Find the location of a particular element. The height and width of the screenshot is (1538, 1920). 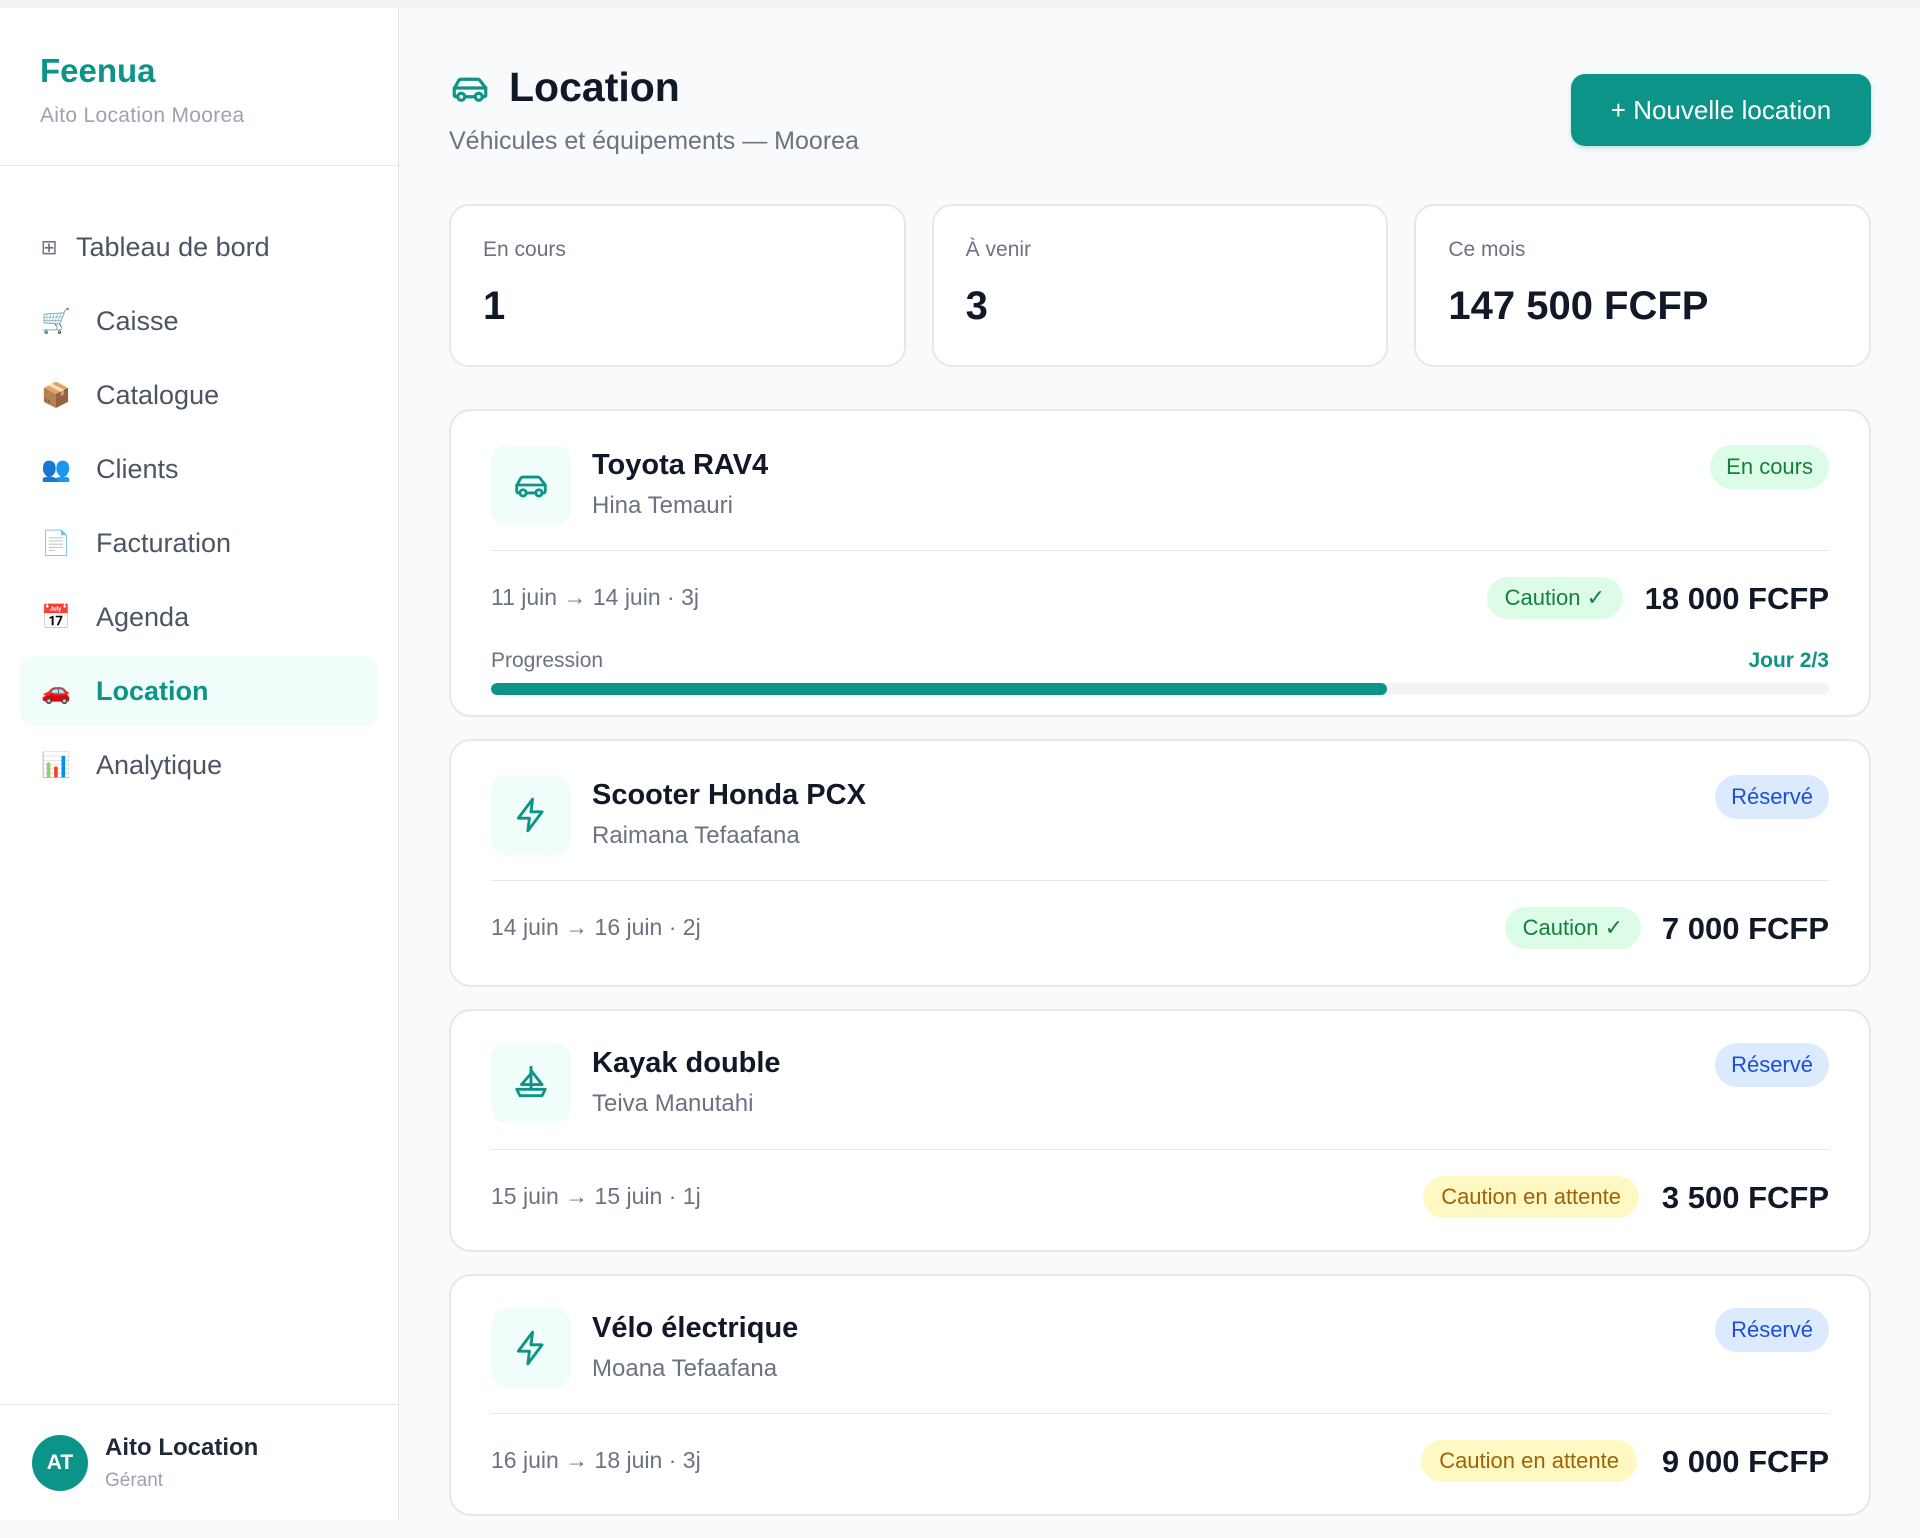

calendar-icon: 📅 is located at coordinates (56, 617).